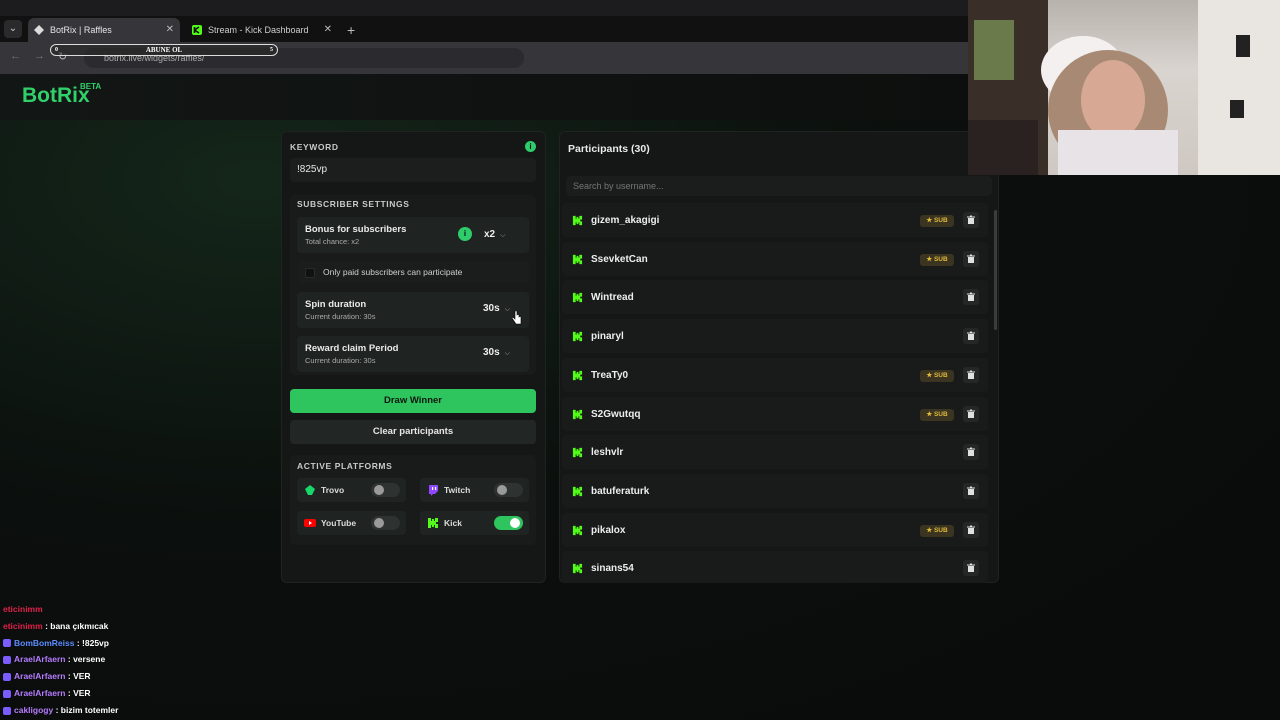 Image resolution: width=1280 pixels, height=720 pixels. What do you see at coordinates (332, 241) in the screenshot?
I see `bonus-subtitle: Total chance: x2` at bounding box center [332, 241].